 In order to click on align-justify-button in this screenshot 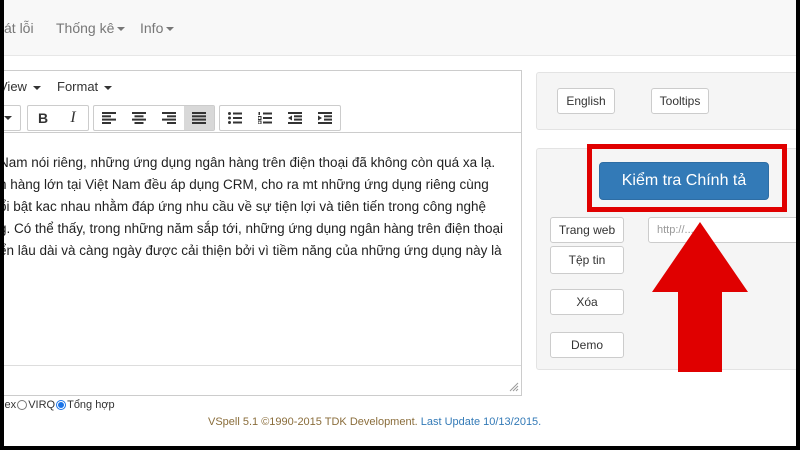, I will do `click(199, 118)`.